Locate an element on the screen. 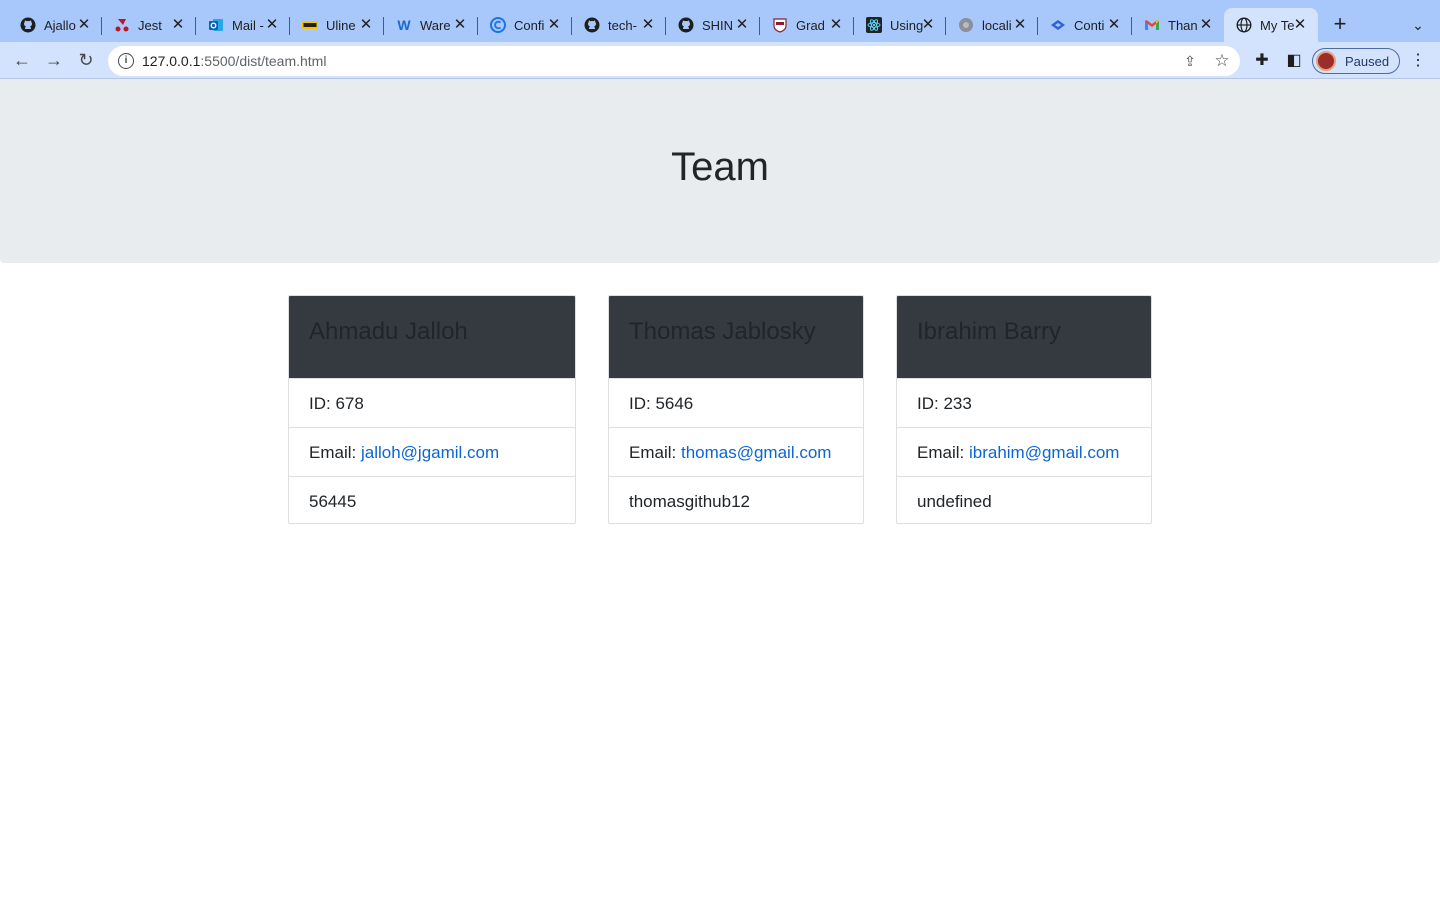 The width and height of the screenshot is (1440, 900). browser-tab: locali ✕ is located at coordinates (992, 25).